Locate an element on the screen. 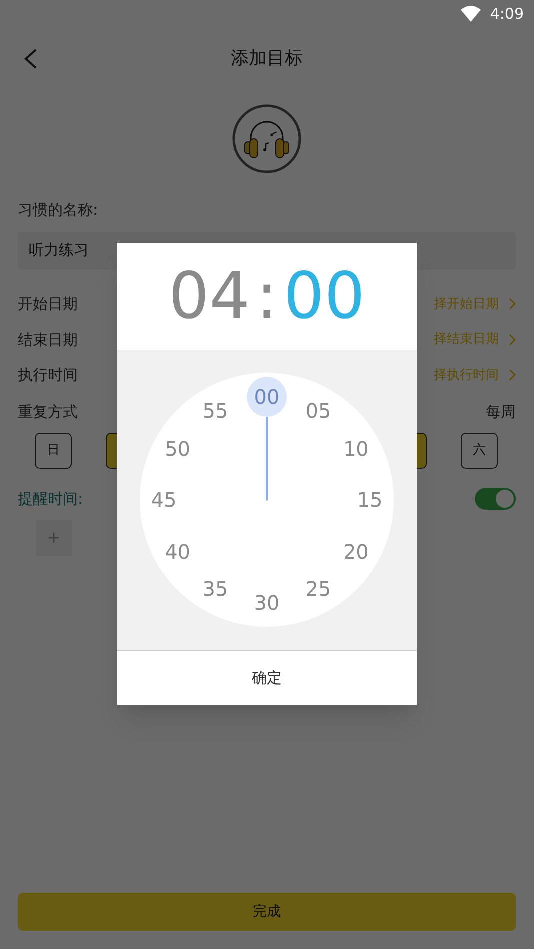 This screenshot has height=949, width=534. minute-display: 00 is located at coordinates (325, 296).